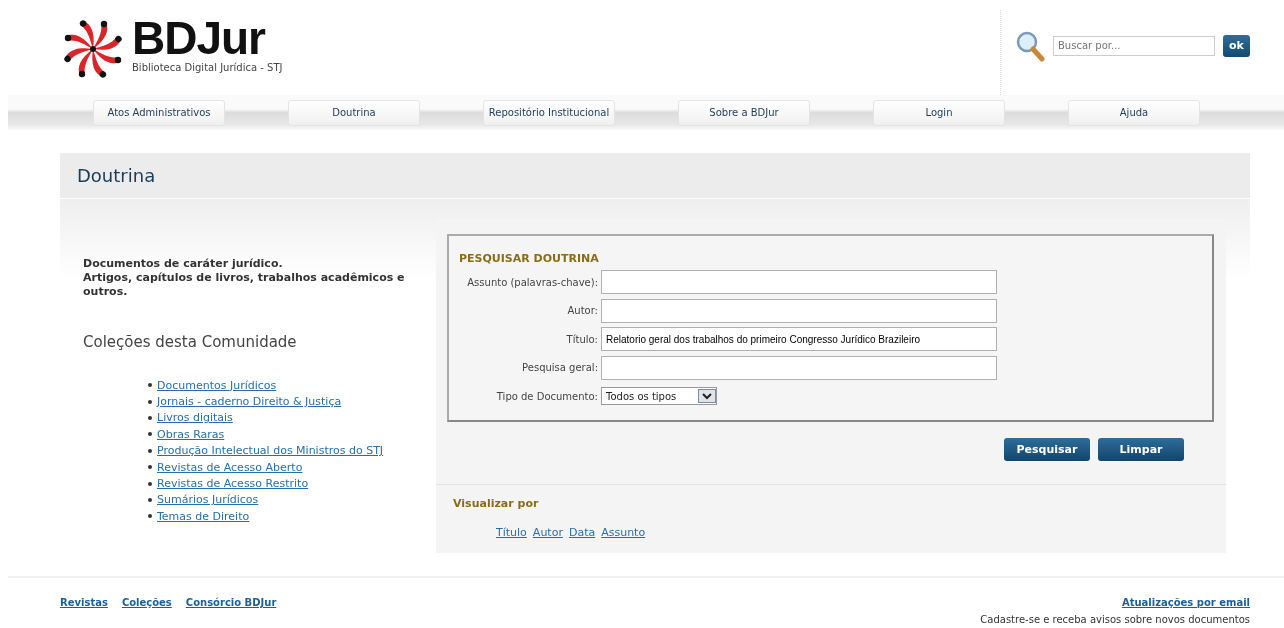 The width and height of the screenshot is (1284, 628). Describe the element at coordinates (244, 285) in the screenshot. I see `description-text: Artigos, capítulos de livros, trabalhos acadêmicos e outros.` at that location.